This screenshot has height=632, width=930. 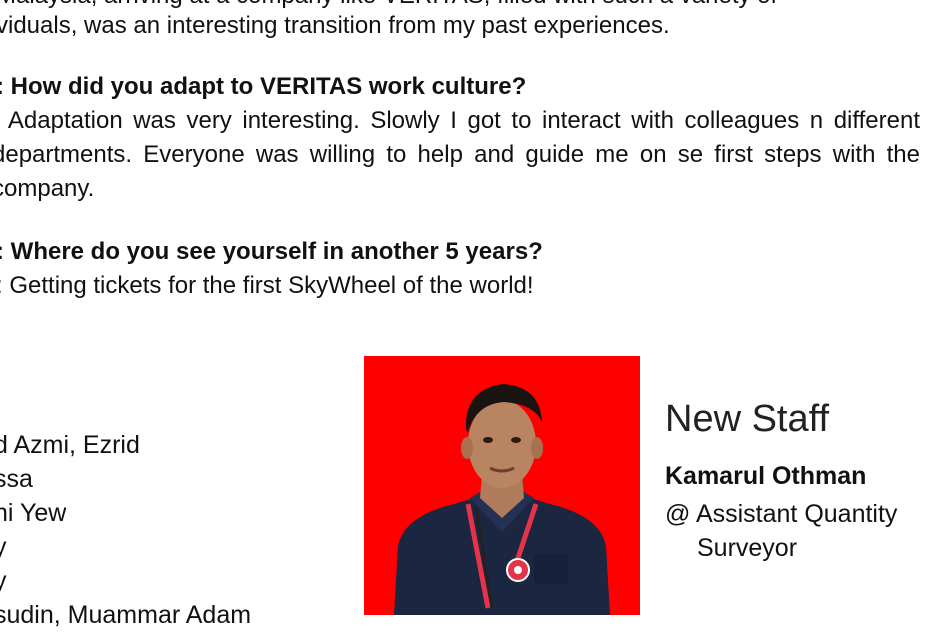 I want to click on staff-name: Kamarul Othman, so click(x=766, y=476).